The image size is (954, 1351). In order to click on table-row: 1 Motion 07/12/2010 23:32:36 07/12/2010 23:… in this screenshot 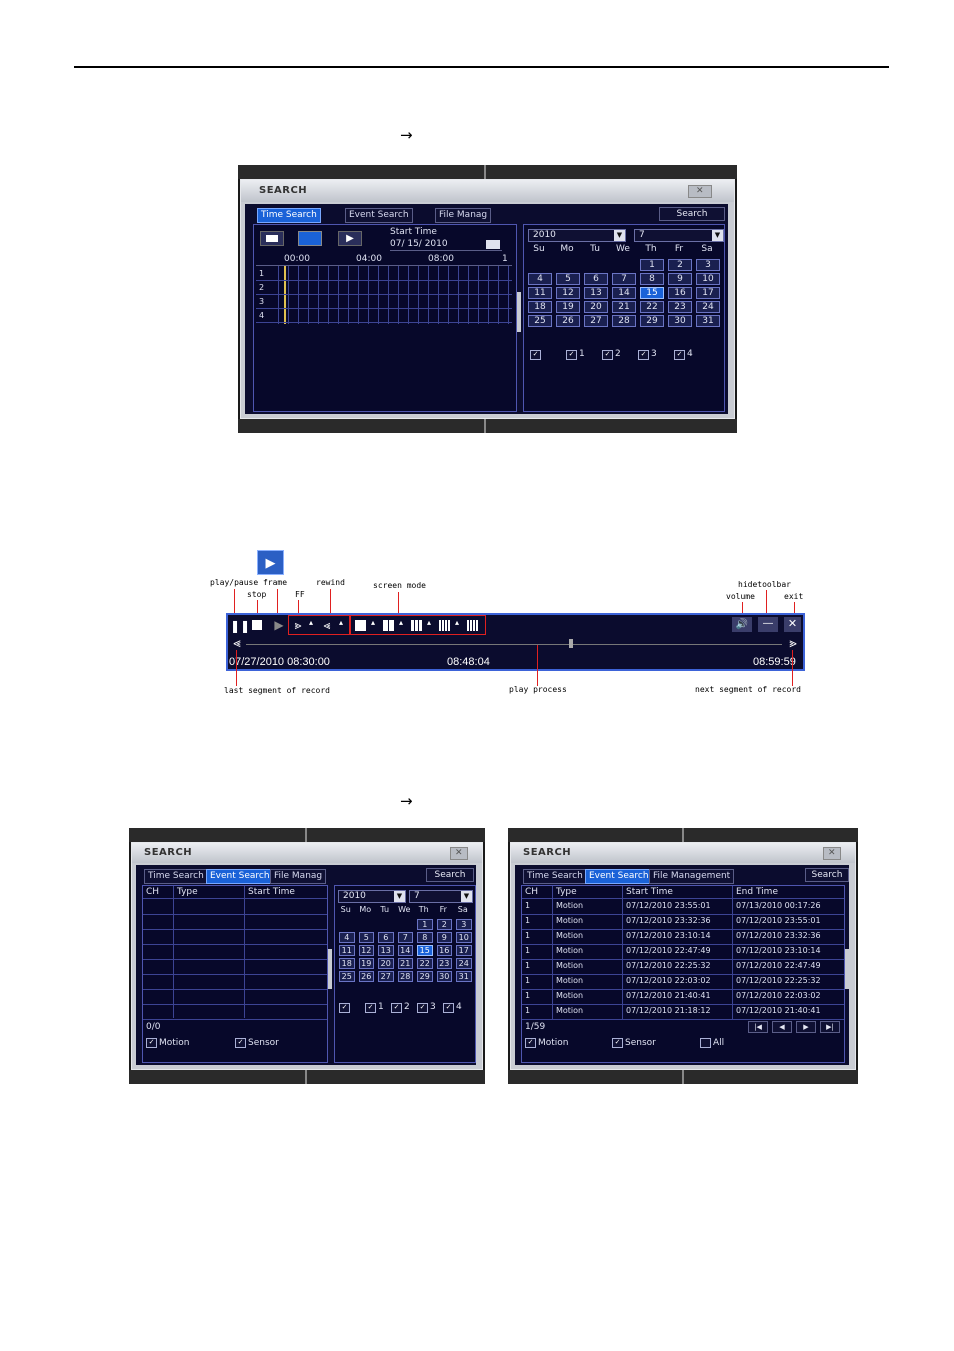, I will do `click(683, 922)`.